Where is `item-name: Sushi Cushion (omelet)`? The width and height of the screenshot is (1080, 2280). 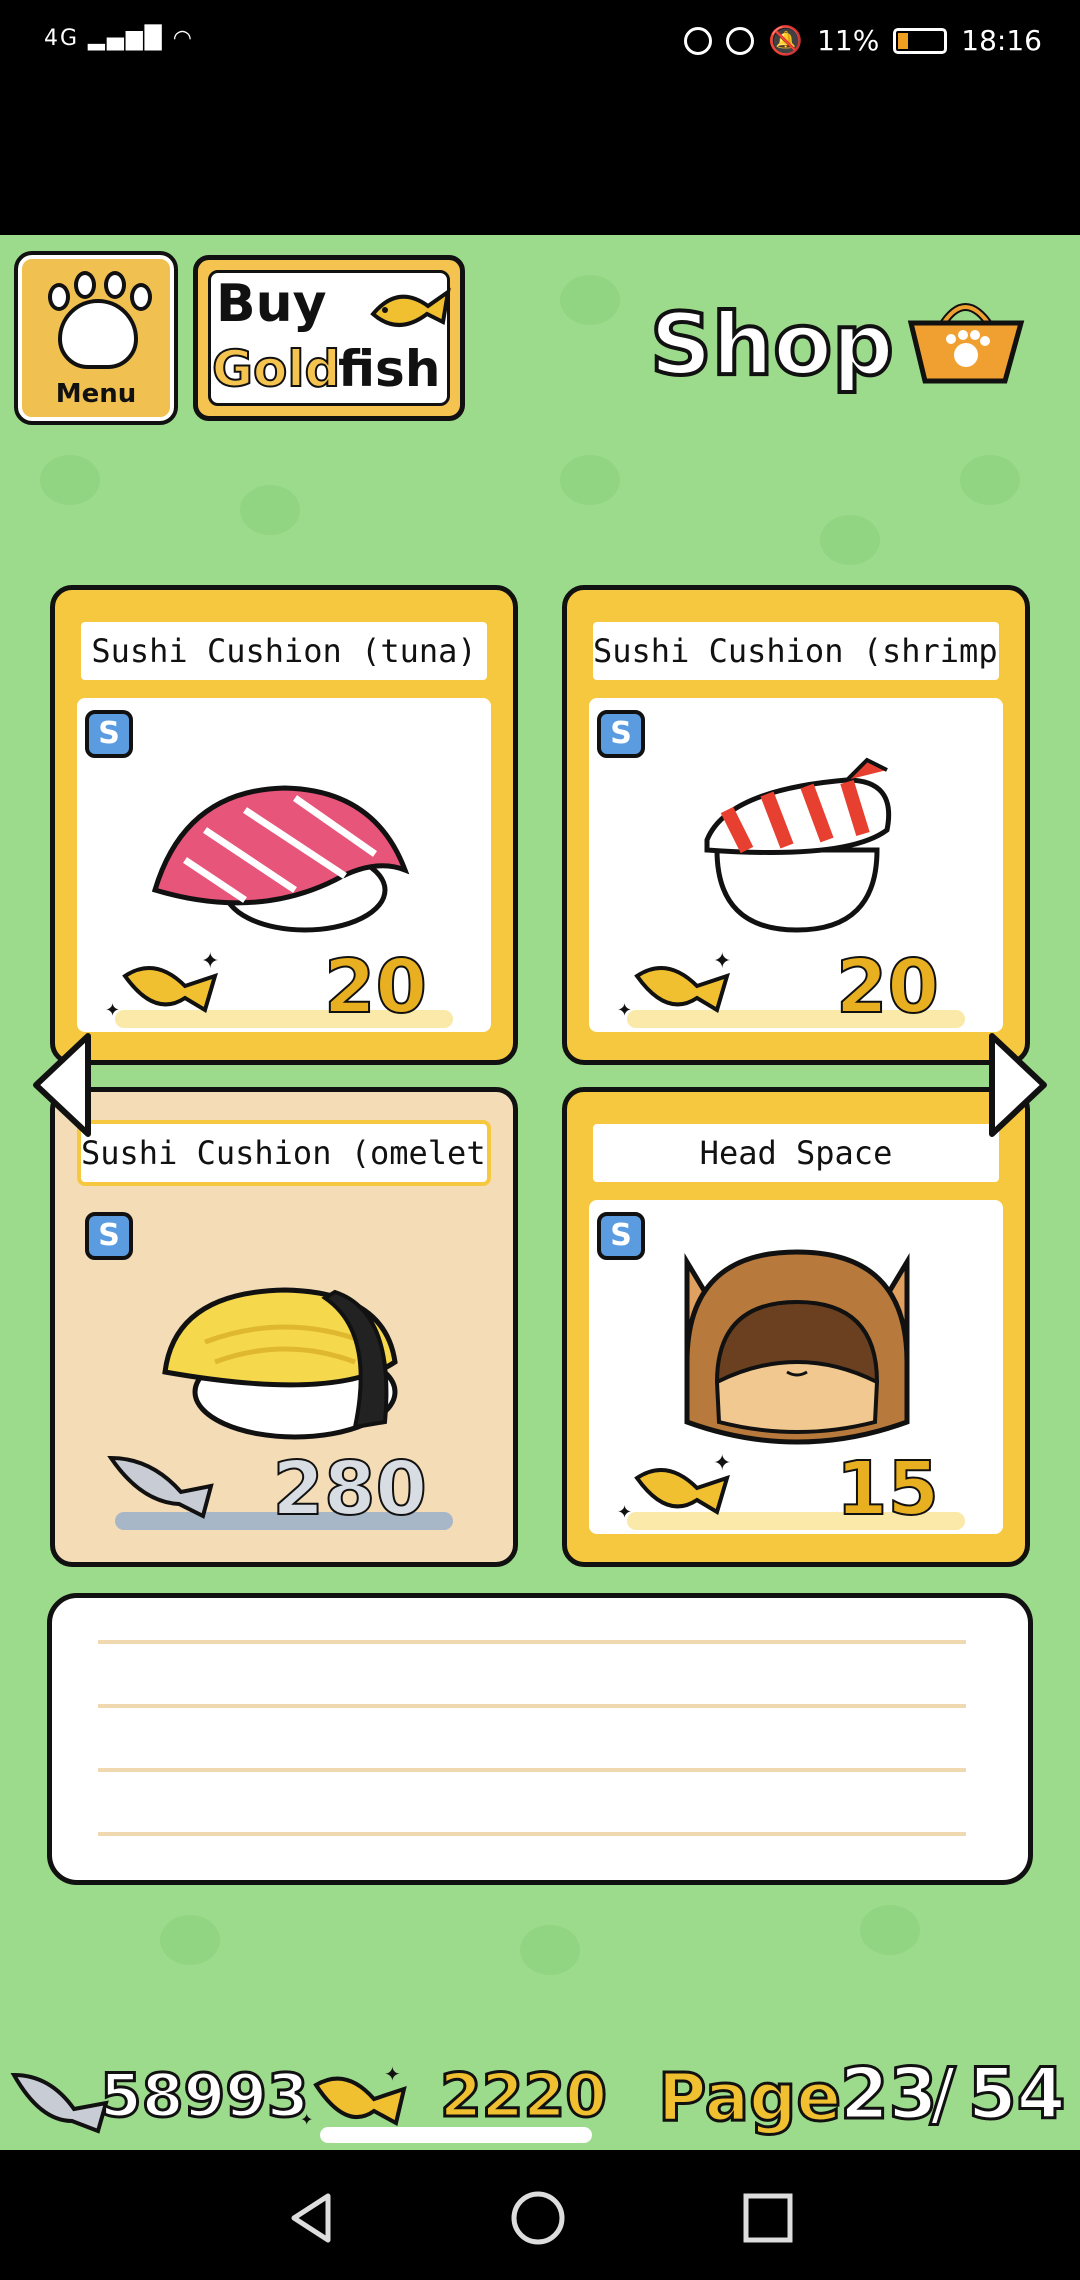
item-name: Sushi Cushion (omelet) is located at coordinates (284, 1153).